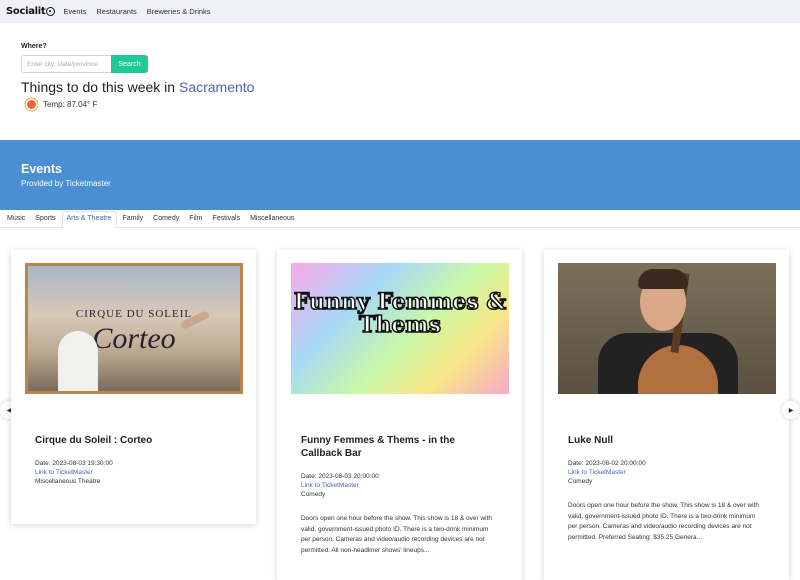  Describe the element at coordinates (400, 175) in the screenshot. I see `events-banner: Events Provided by Ticketmaster` at that location.